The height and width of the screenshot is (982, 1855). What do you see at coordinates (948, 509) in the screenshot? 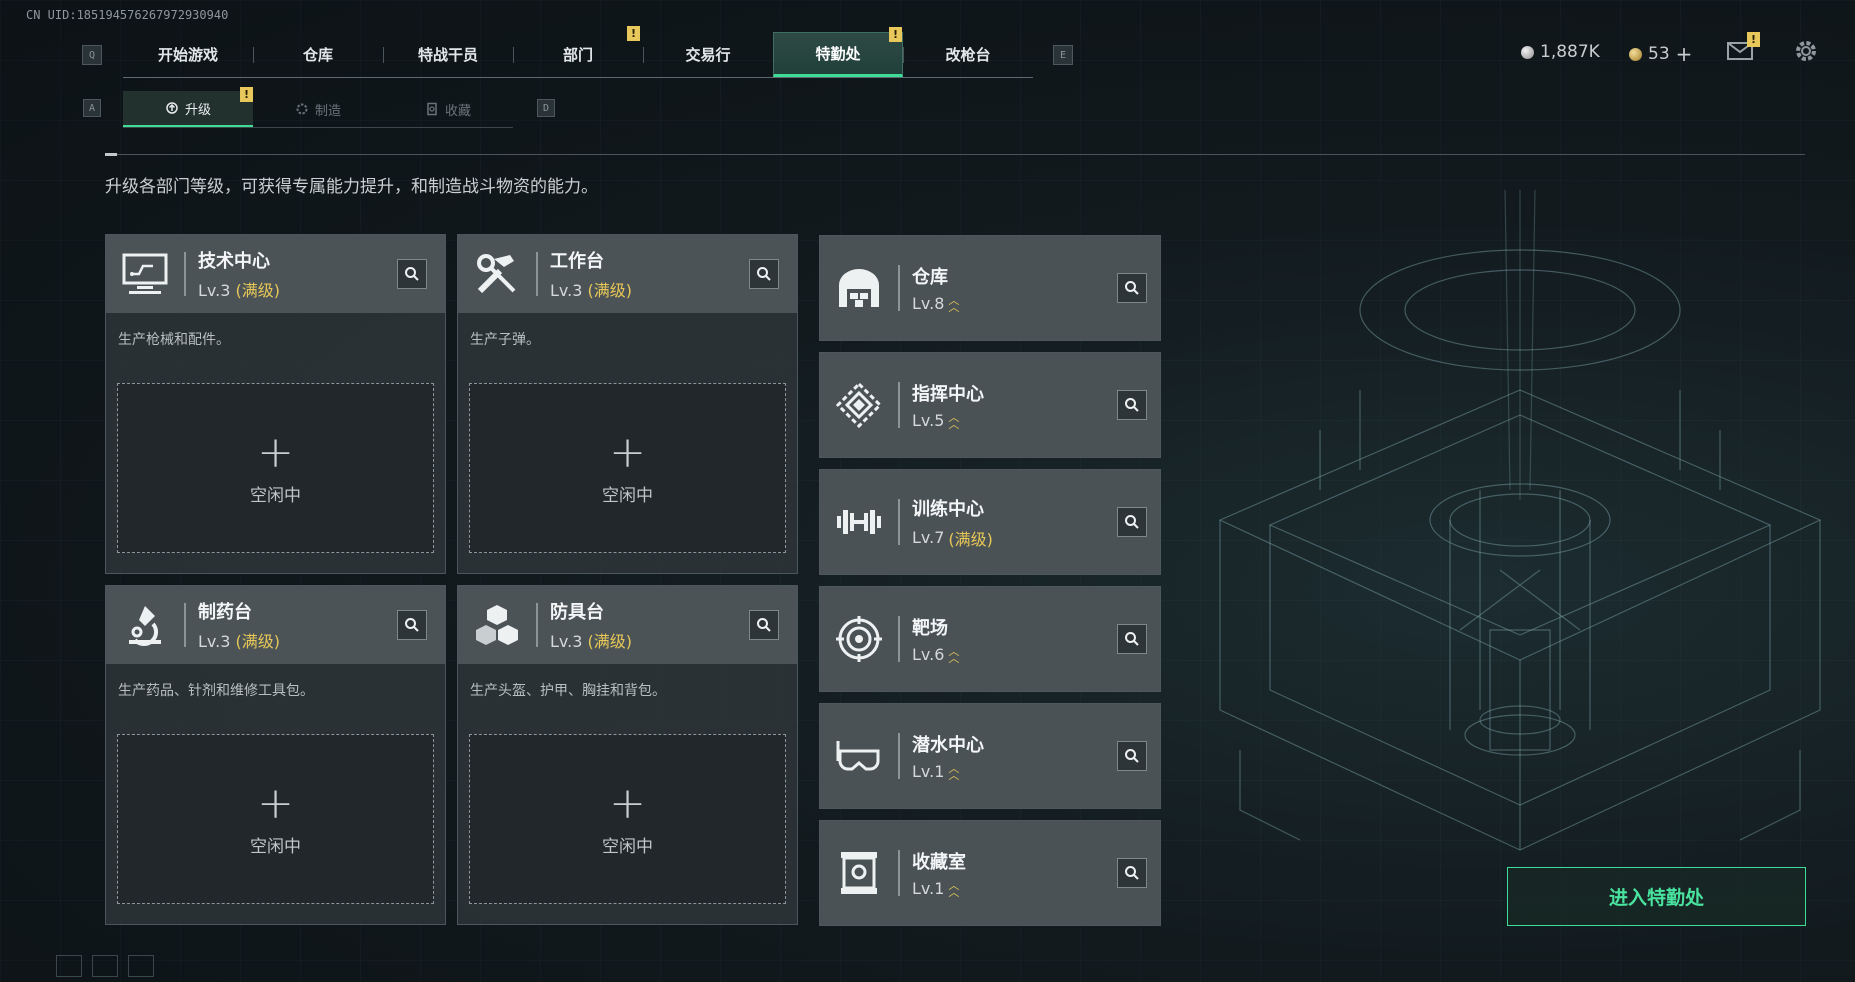
I see `facility-name: 训练中心` at bounding box center [948, 509].